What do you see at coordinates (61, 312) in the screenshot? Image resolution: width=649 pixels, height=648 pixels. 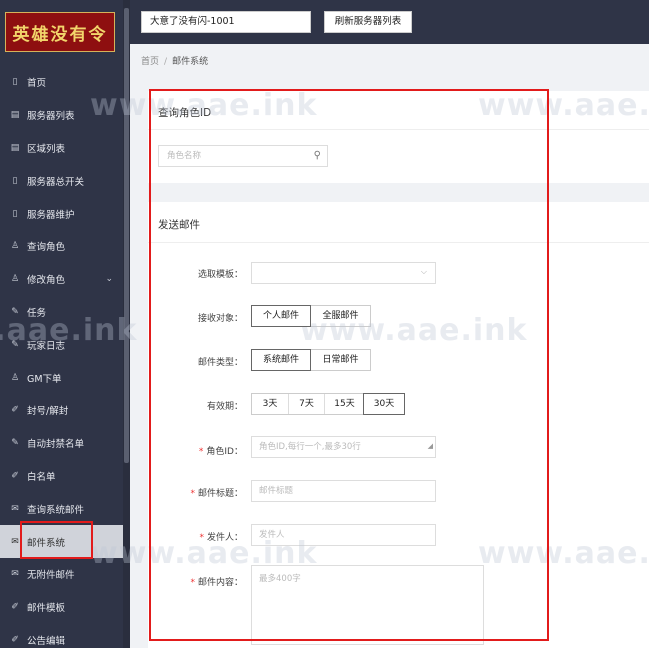 I see `sidebar-item: ✎ 任务` at bounding box center [61, 312].